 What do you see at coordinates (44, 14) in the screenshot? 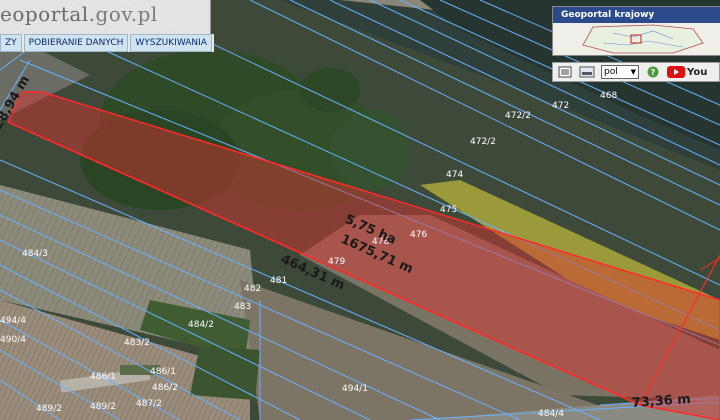
I see `logo-text-main: eoportal` at bounding box center [44, 14].